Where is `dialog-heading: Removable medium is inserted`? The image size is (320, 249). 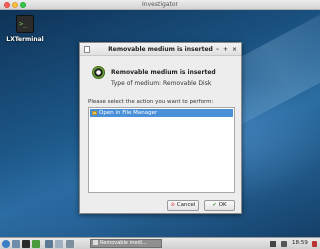 dialog-heading: Removable medium is inserted is located at coordinates (163, 72).